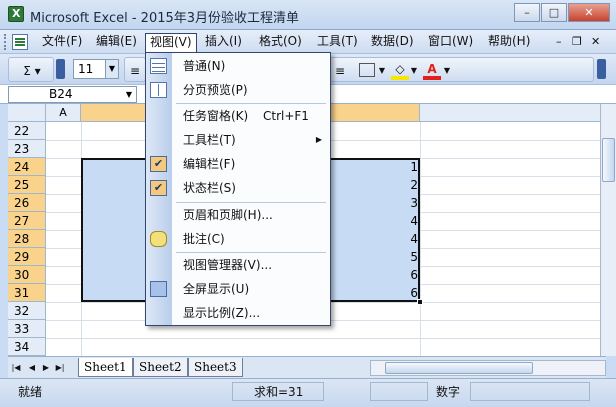  I want to click on menu-view: 视图(V), so click(171, 42).